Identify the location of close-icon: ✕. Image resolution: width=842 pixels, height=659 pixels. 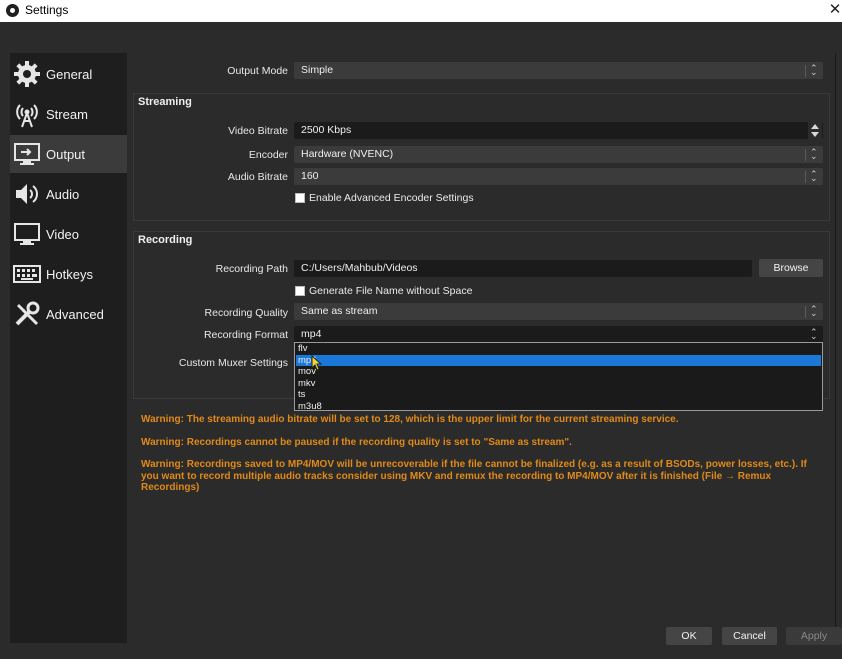
(835, 11).